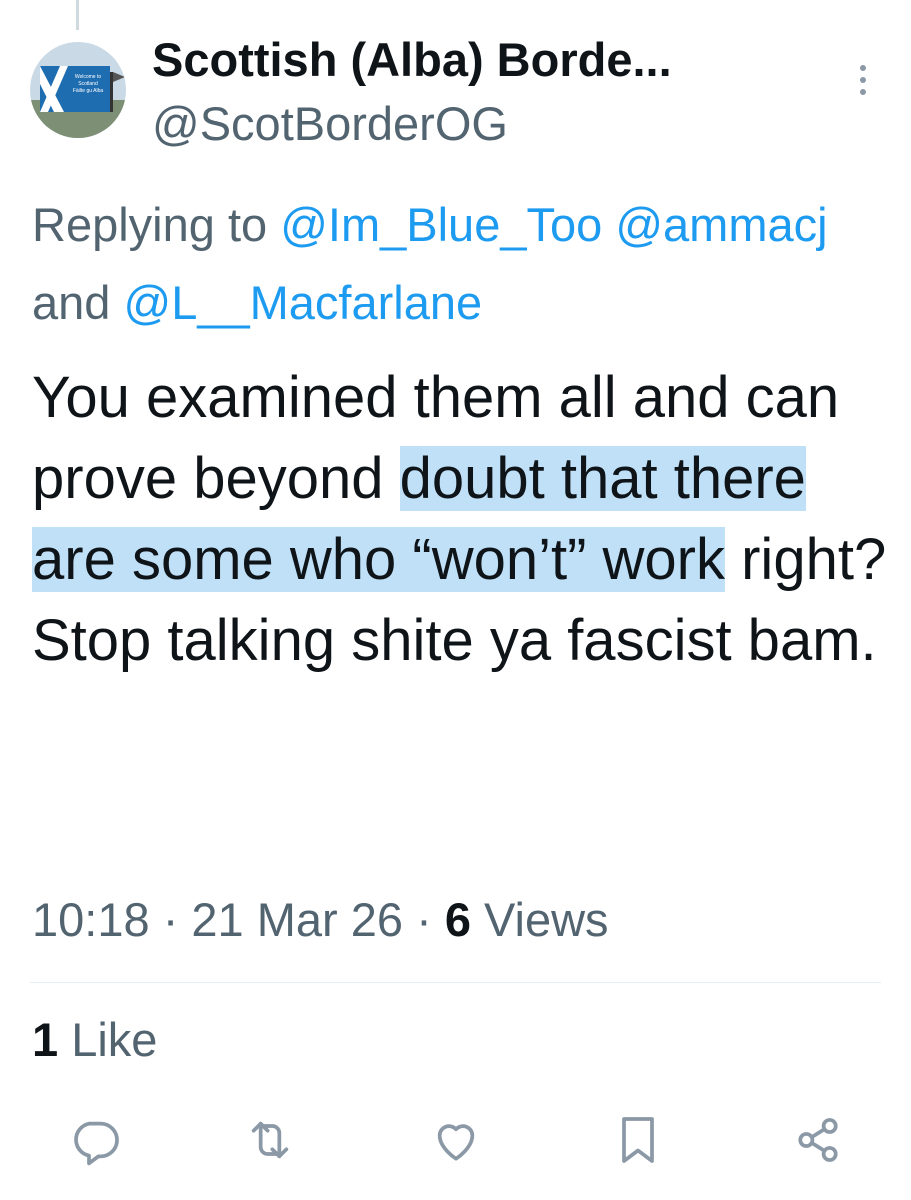  I want to click on mention-im-blue-too: @Im_Blue_Too, so click(441, 224).